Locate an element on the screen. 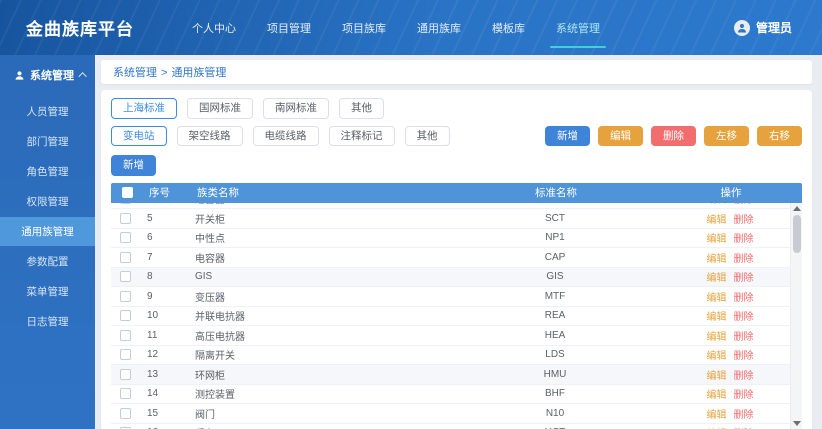 Image resolution: width=822 pixels, height=429 pixels. cell-name: 并联电抗器 is located at coordinates (220, 318).